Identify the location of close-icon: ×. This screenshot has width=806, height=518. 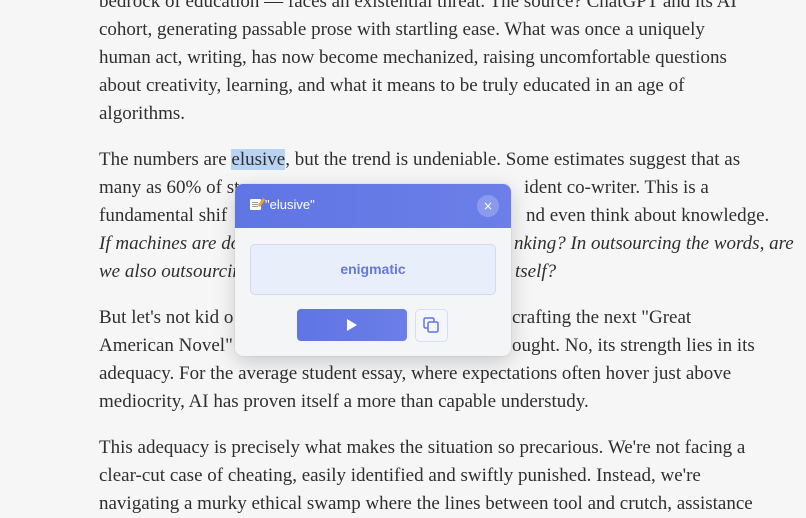
(488, 206).